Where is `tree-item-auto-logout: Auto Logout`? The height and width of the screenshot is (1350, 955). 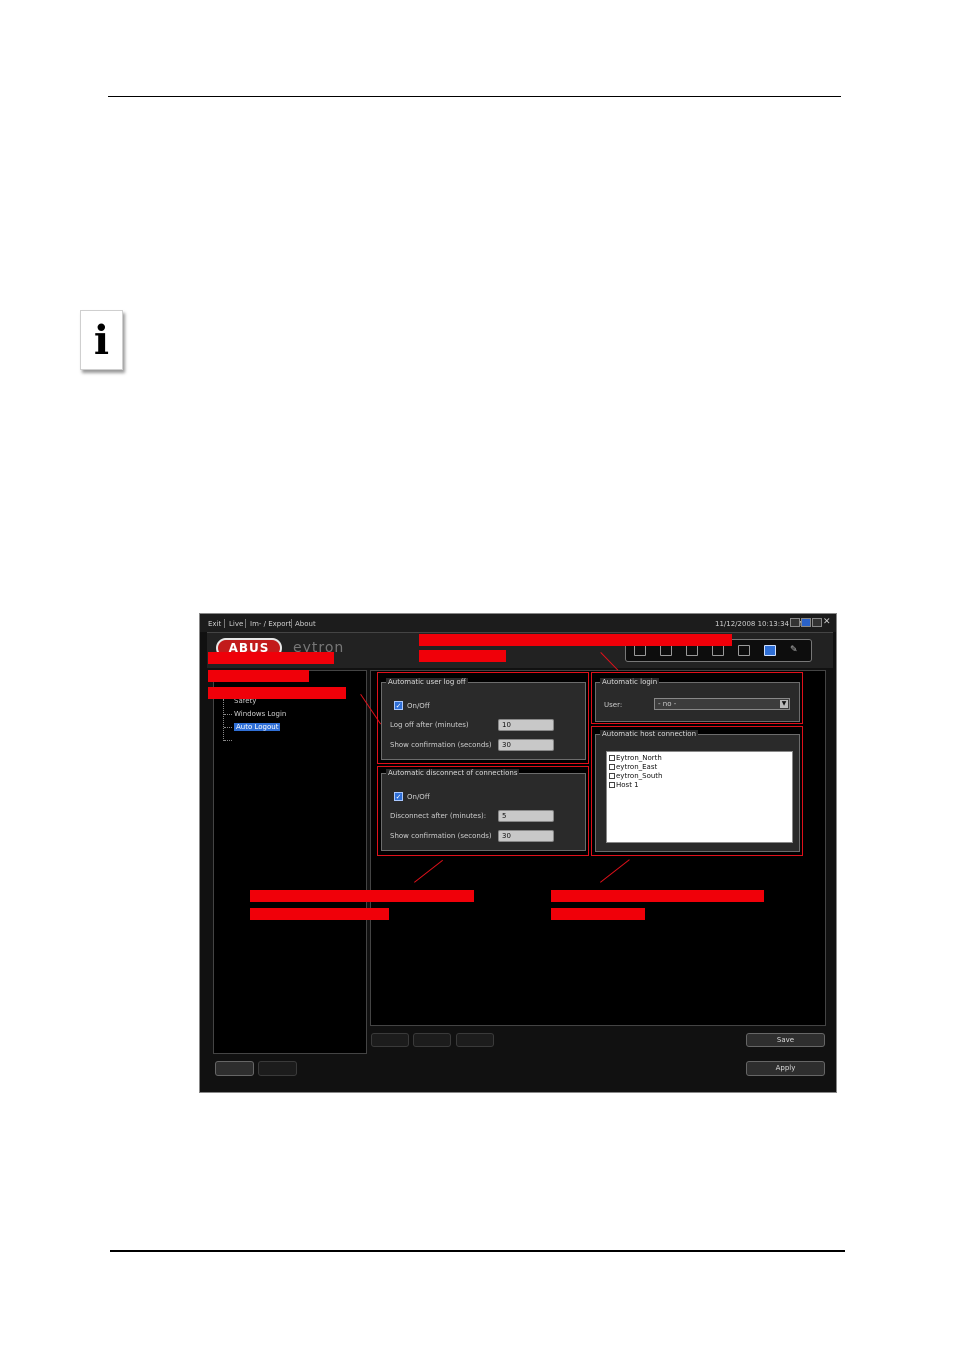
tree-item-auto-logout: Auto Logout is located at coordinates (257, 727).